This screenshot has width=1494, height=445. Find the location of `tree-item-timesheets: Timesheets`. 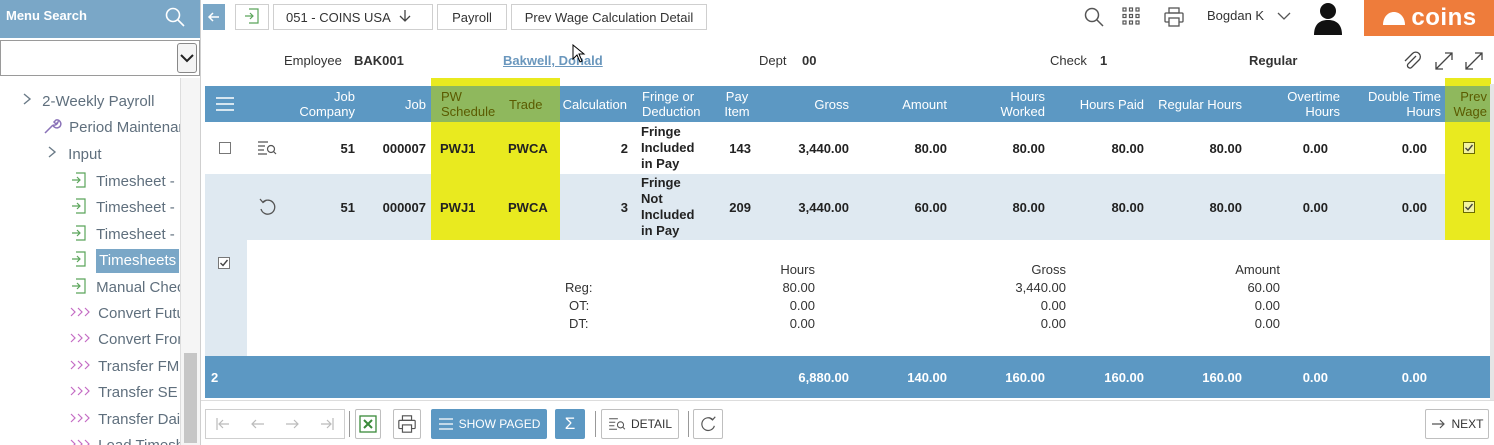

tree-item-timesheets: Timesheets is located at coordinates (125, 261).